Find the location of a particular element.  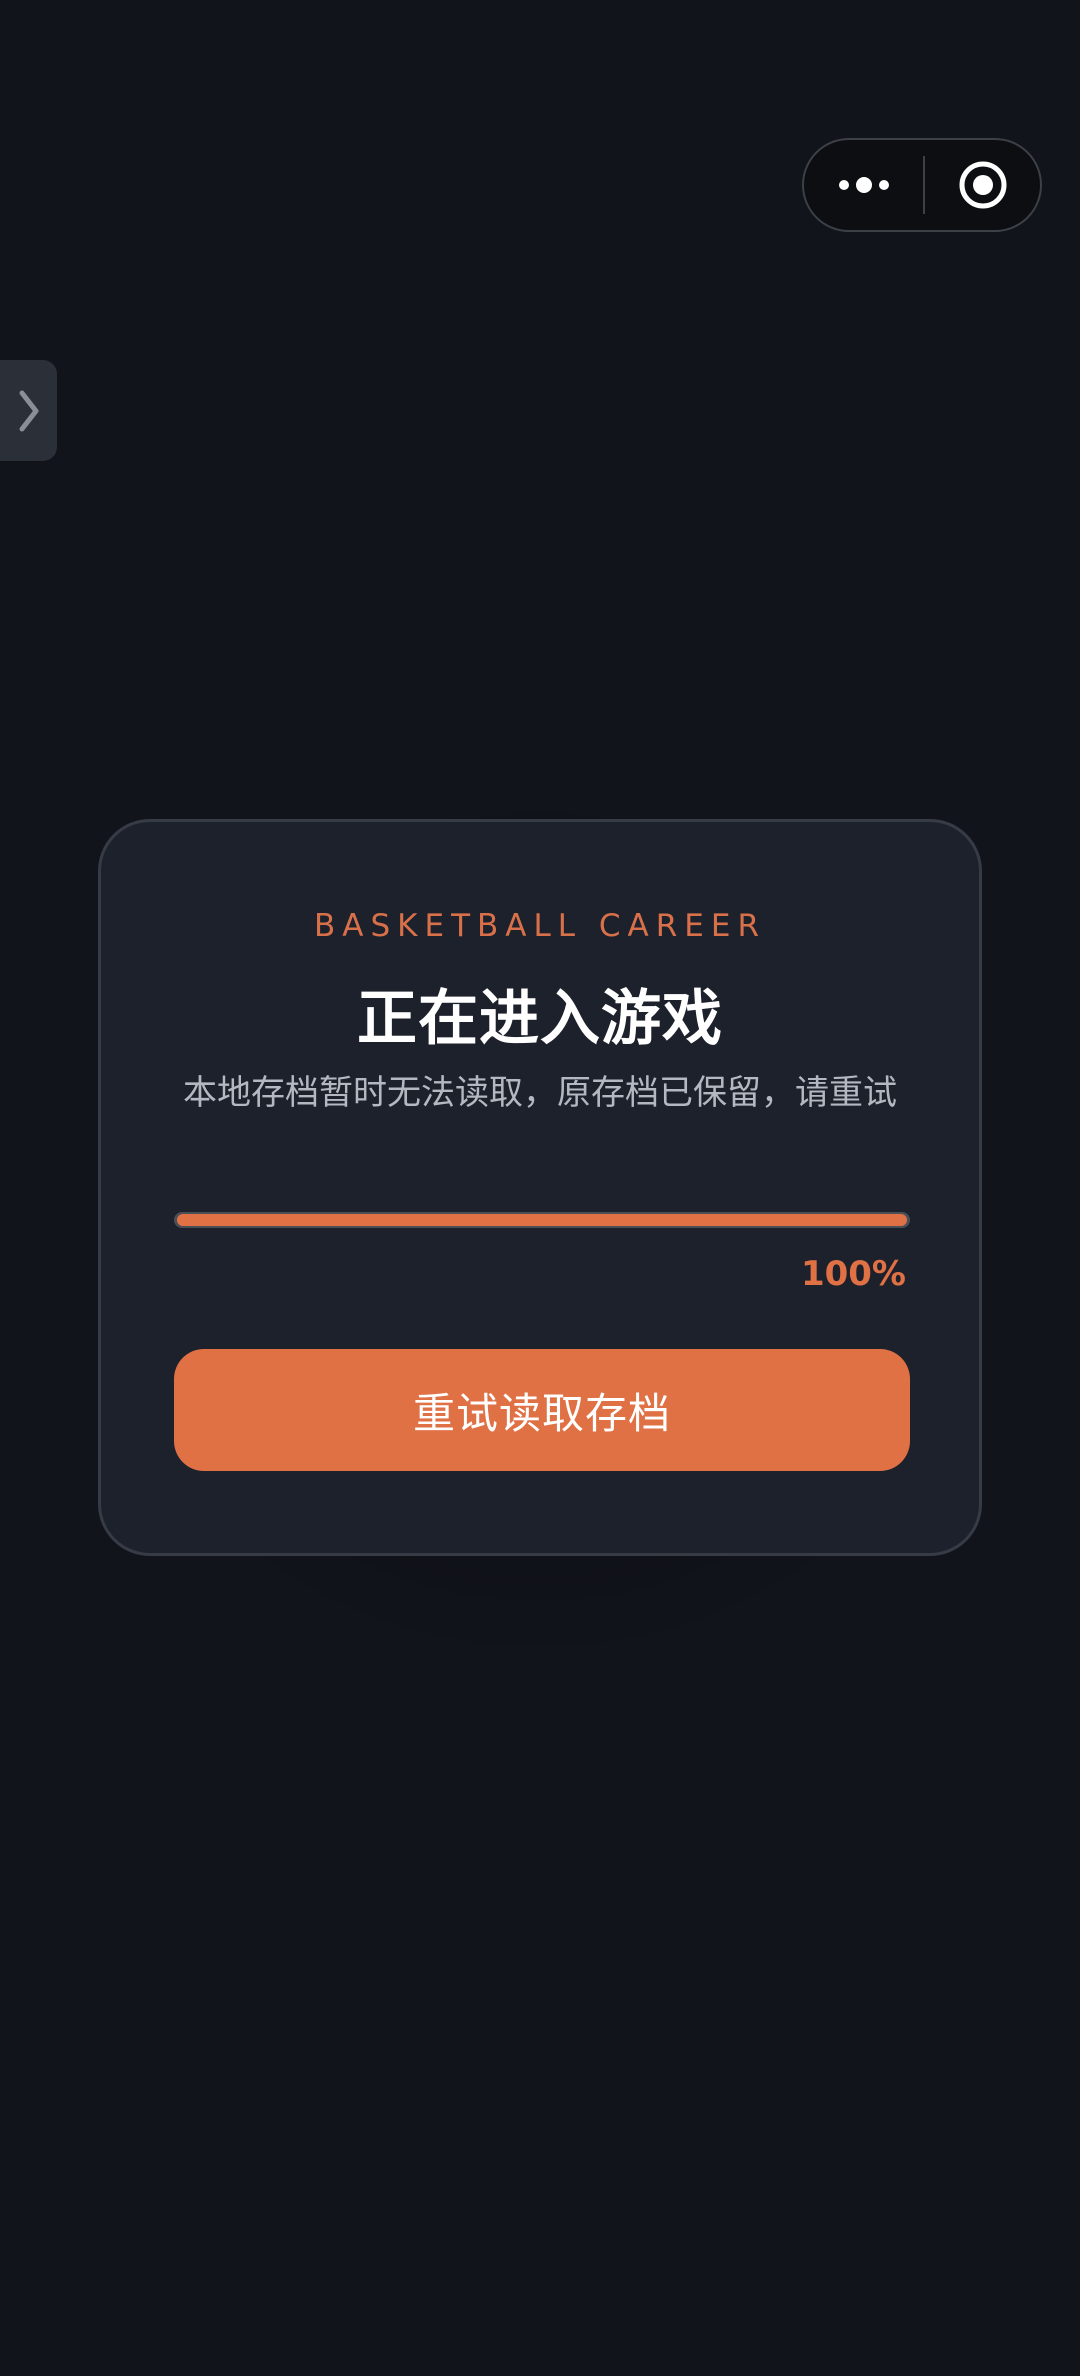

load-error-message: 本地存档暂时无法读取，原存档已保留，请重试 is located at coordinates (540, 1093).